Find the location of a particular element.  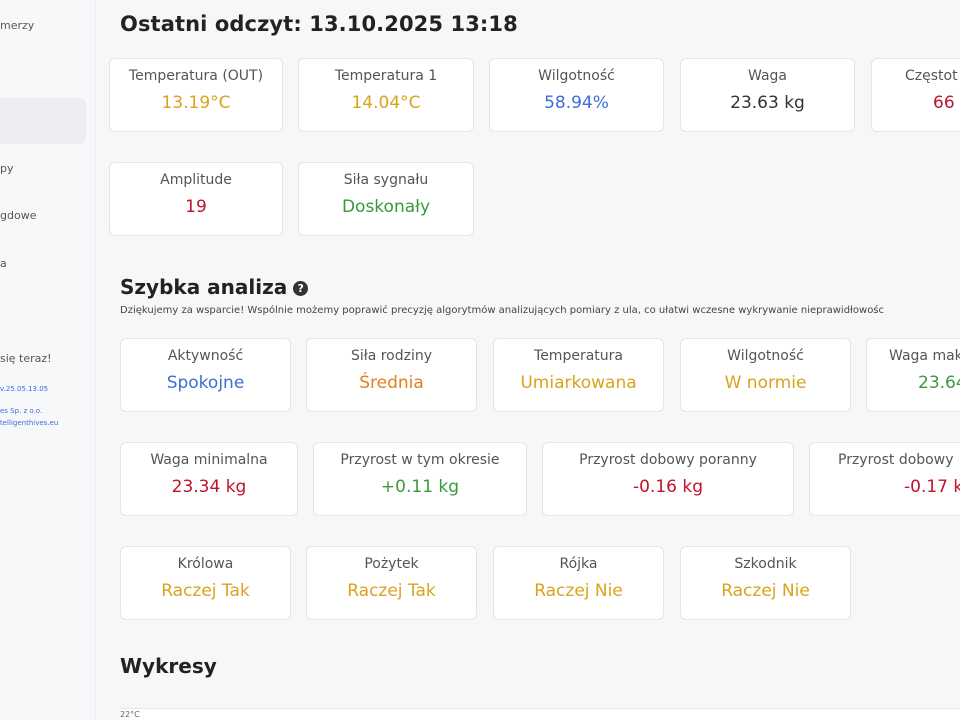

chart-axis-tick-label: 22°C is located at coordinates (130, 714).